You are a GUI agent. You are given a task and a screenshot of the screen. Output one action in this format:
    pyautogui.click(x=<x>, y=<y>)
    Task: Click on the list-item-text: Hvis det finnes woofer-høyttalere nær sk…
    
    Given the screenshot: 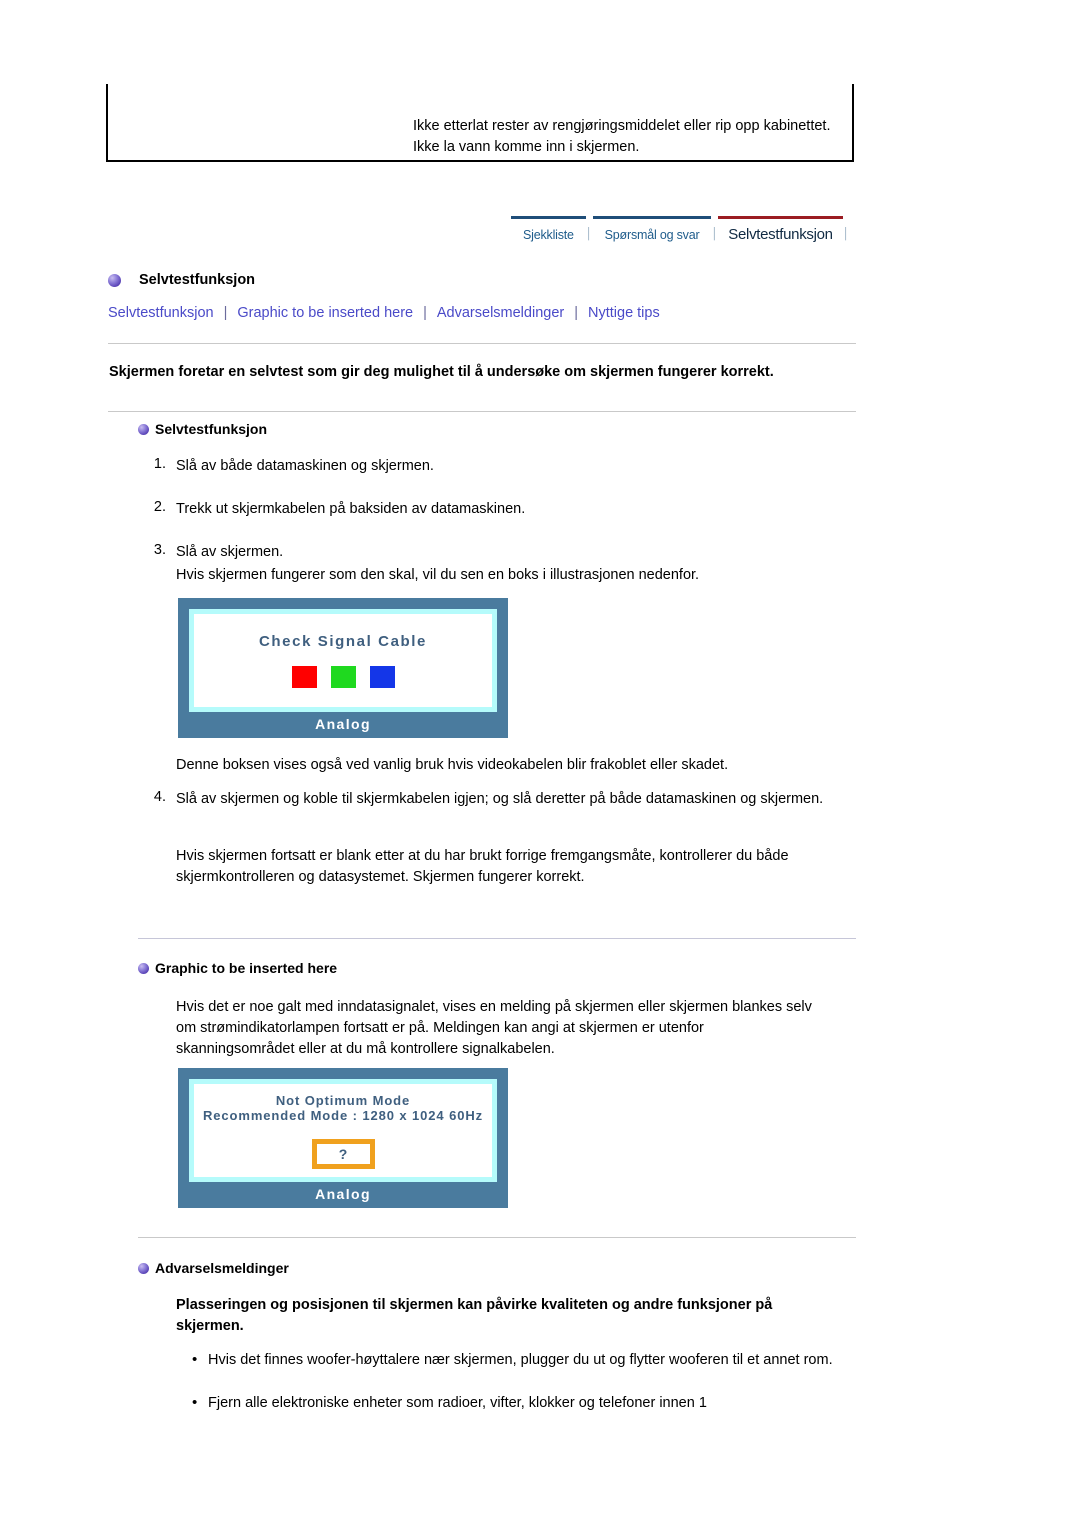 What is the action you would take?
    pyautogui.click(x=520, y=1360)
    